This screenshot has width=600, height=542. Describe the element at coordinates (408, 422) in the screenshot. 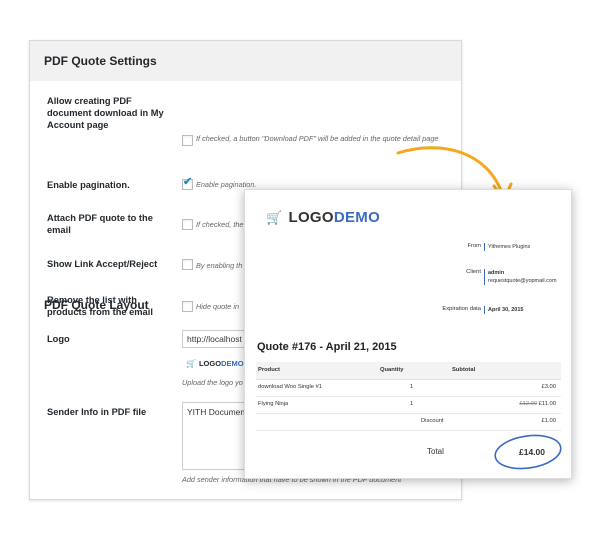

I see `discount-row: Discount £1.00` at that location.